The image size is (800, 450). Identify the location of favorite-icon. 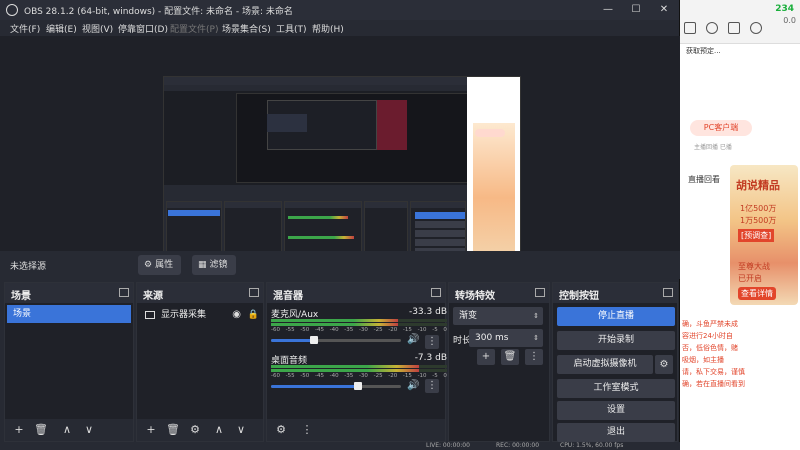
(712, 28).